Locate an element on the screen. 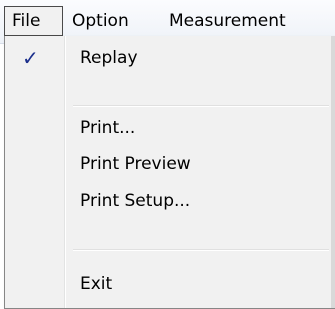  menu-item-exit: Exit is located at coordinates (168, 284).